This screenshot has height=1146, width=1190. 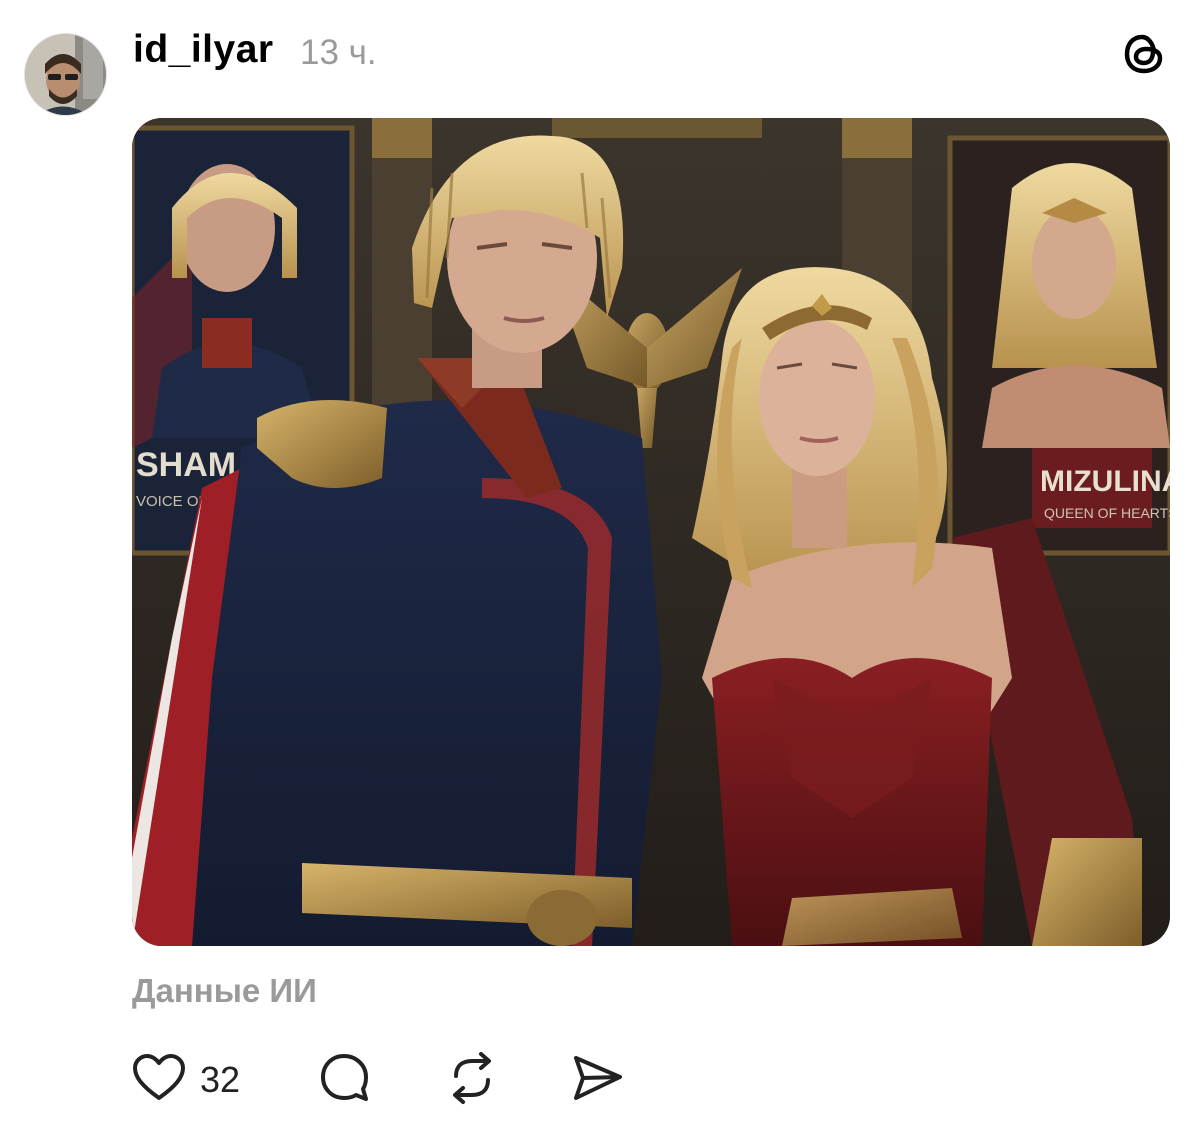 I want to click on like-count: 32, so click(x=220, y=1079).